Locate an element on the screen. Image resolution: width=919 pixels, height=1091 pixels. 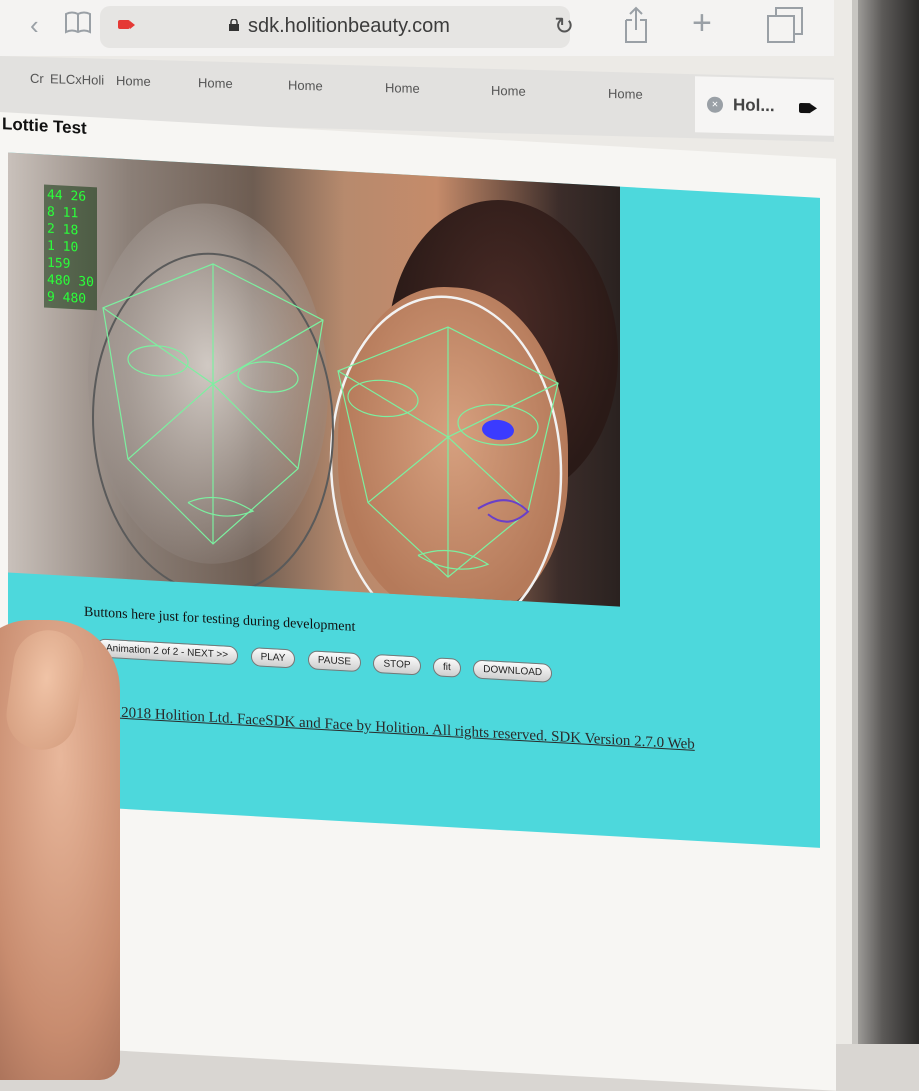
video-camera-icon is located at coordinates (805, 108).